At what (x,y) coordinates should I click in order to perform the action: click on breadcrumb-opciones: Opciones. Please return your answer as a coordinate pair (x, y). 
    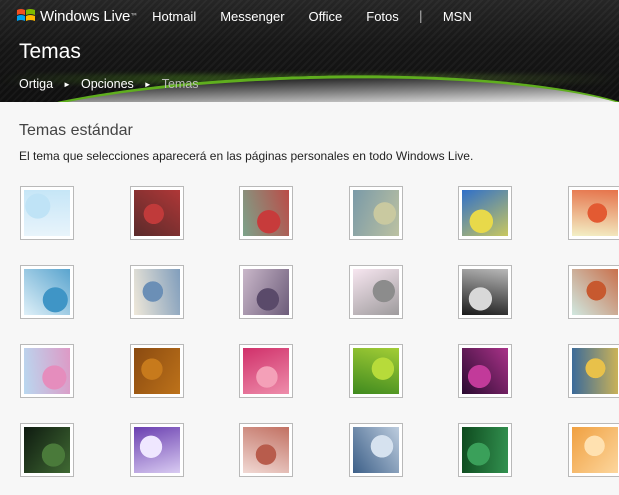
    Looking at the image, I should click on (107, 84).